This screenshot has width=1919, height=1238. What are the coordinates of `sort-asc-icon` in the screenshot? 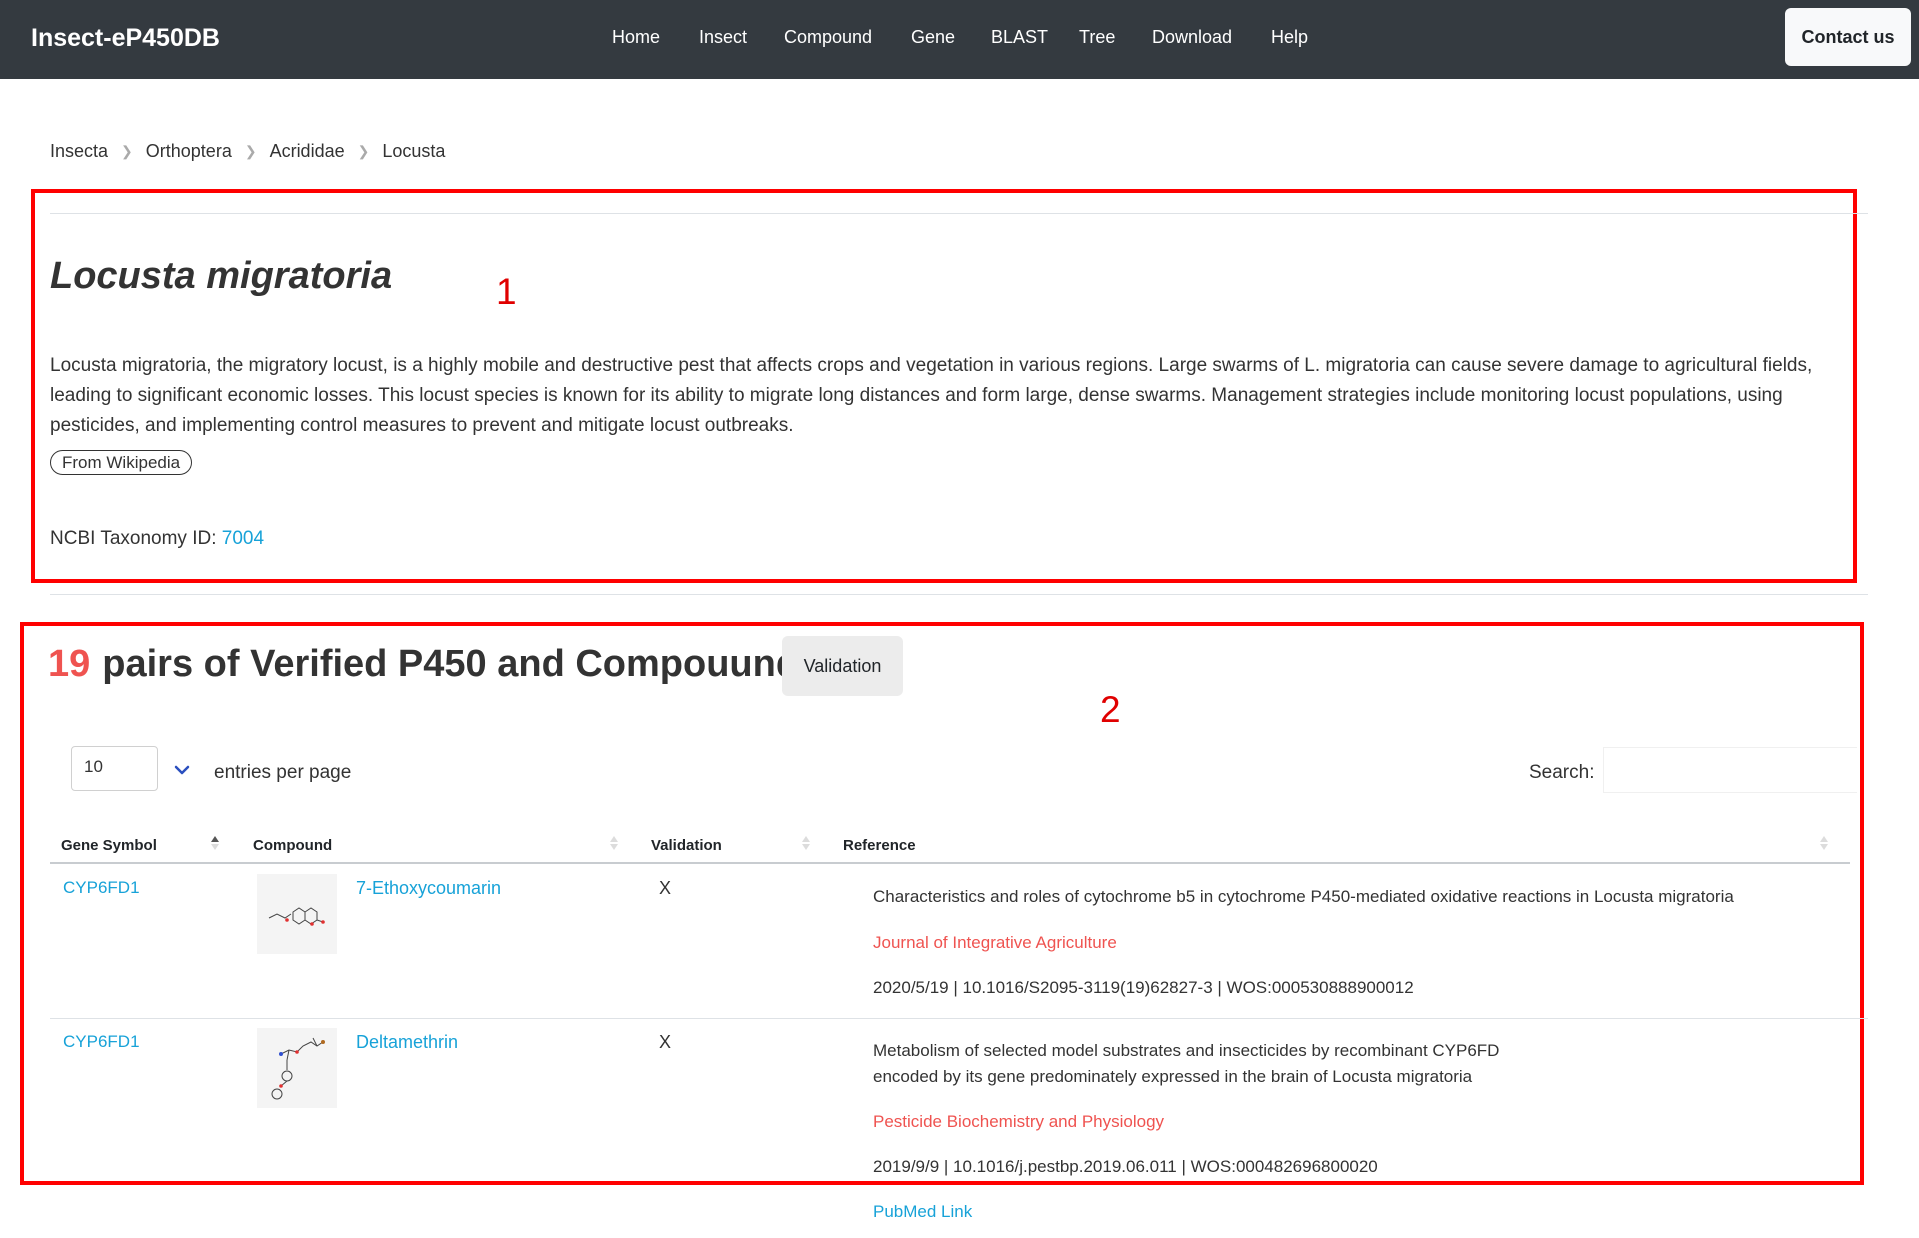 It's located at (215, 843).